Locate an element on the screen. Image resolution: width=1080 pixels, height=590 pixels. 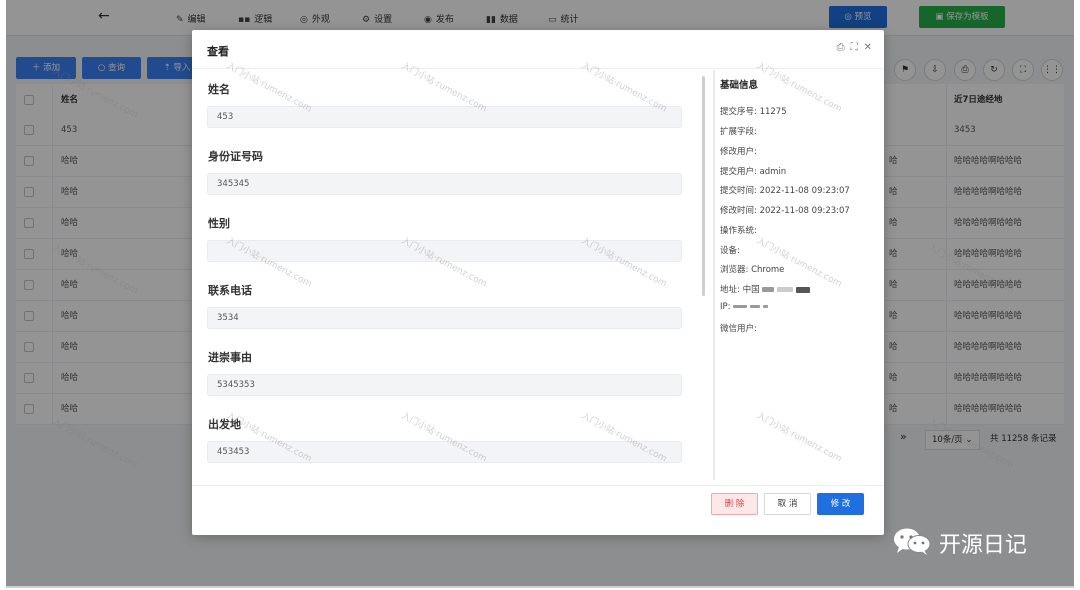
info-browser: 浏览器: Chrome is located at coordinates (752, 270).